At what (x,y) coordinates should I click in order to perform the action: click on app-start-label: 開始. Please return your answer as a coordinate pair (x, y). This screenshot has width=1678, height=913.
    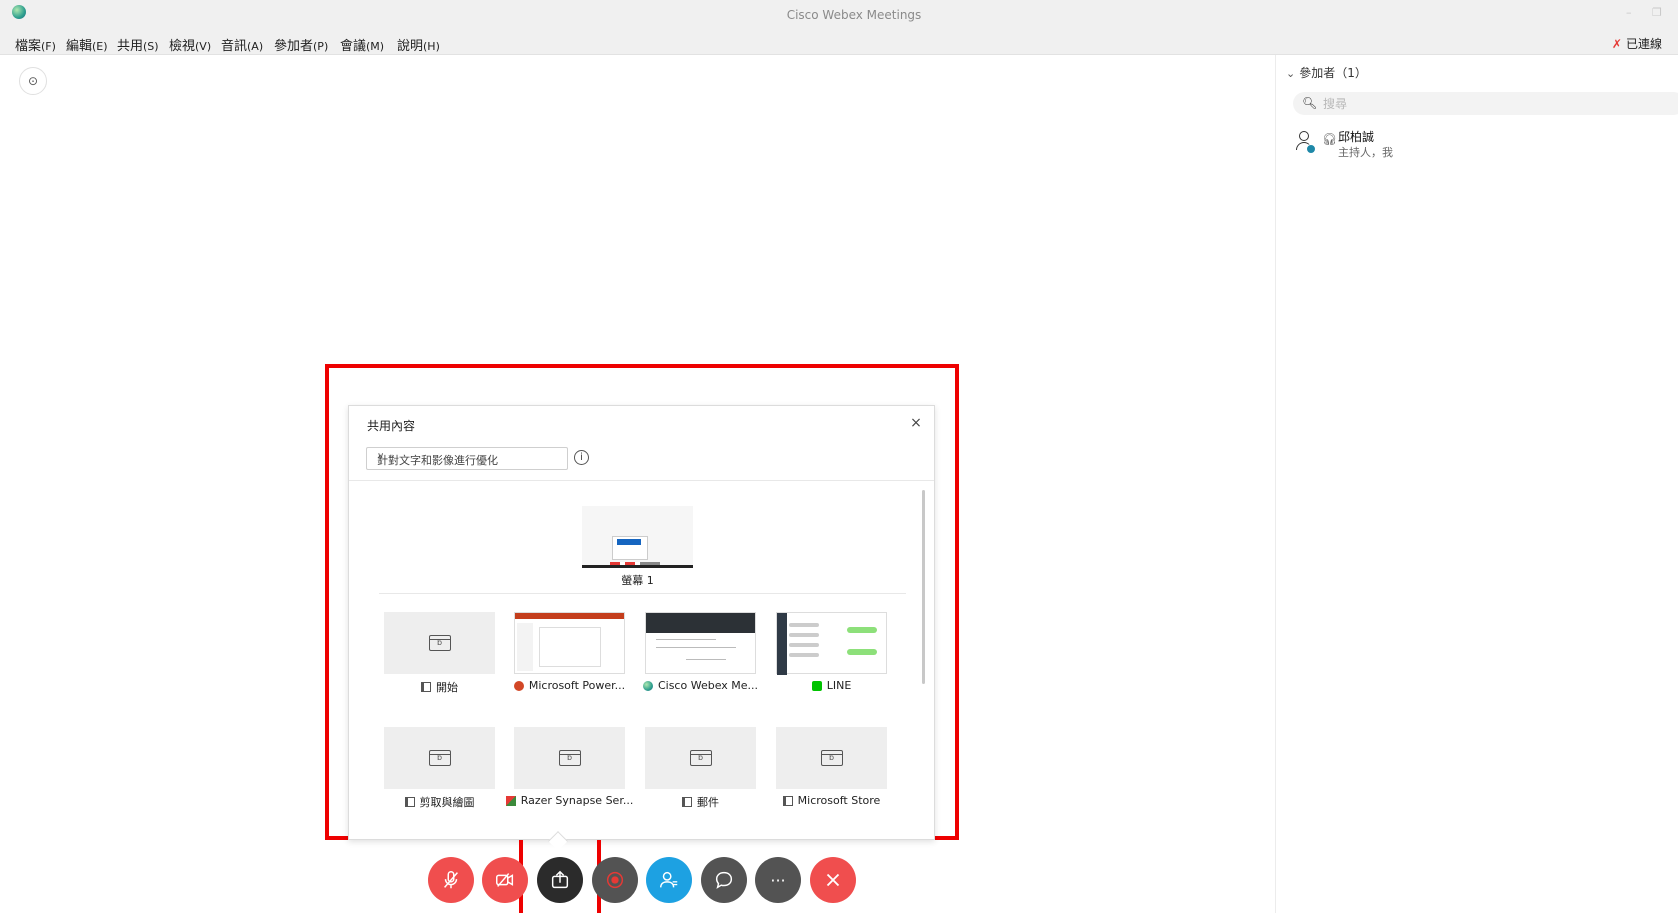
    Looking at the image, I should click on (439, 687).